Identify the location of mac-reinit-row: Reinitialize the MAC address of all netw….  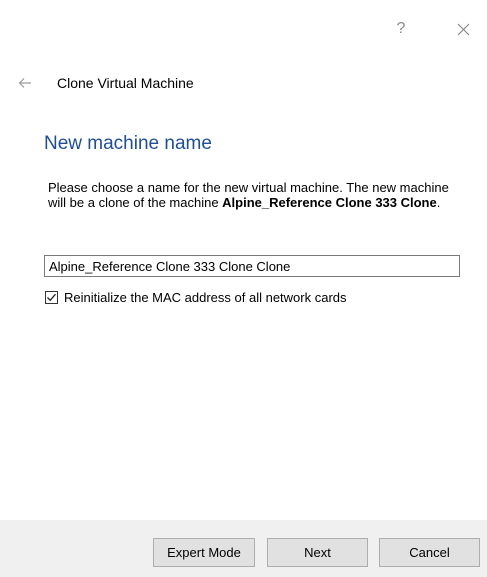
(196, 297).